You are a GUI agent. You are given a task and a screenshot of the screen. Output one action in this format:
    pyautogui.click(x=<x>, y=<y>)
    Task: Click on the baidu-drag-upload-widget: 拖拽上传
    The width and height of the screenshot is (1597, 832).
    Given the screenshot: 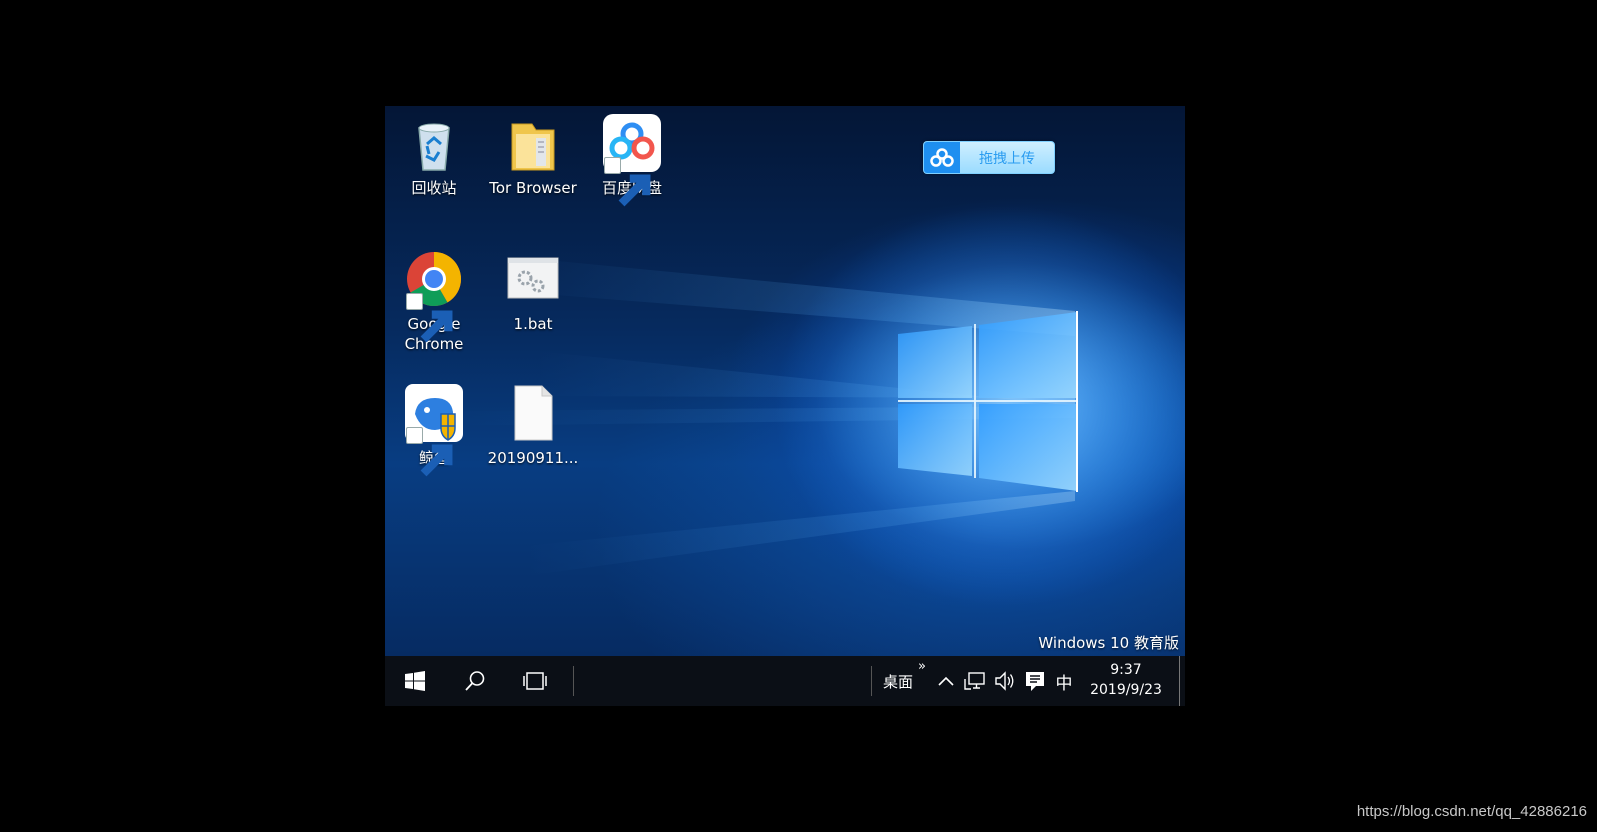 What is the action you would take?
    pyautogui.click(x=989, y=157)
    